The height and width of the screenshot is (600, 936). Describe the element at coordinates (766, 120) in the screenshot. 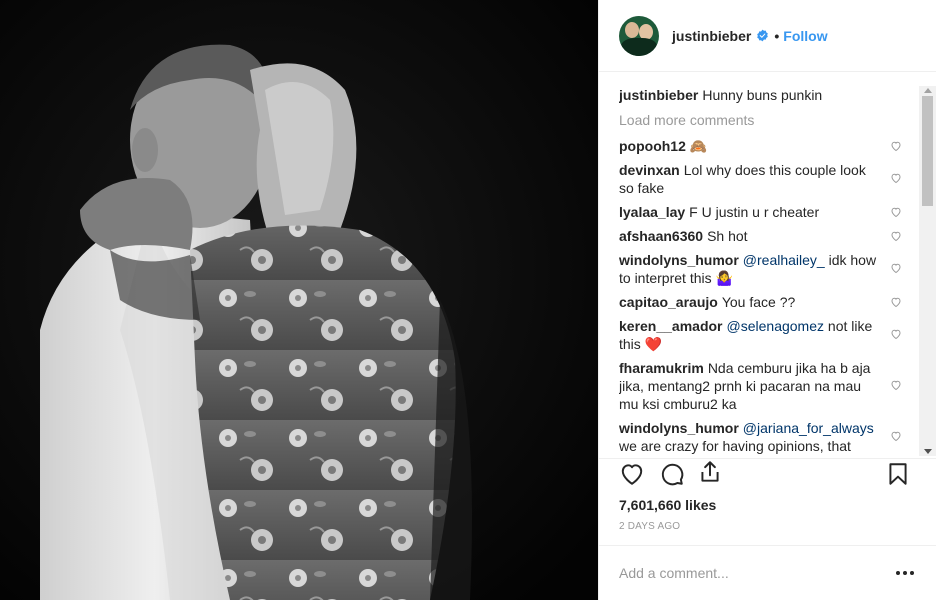

I see `load-more-comments-button: Load more comments` at that location.